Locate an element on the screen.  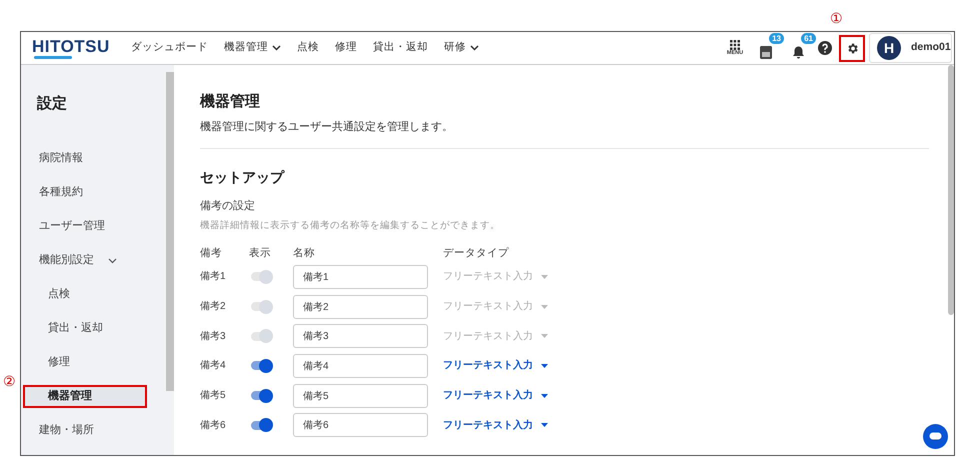
sidebar-title: 設定 is located at coordinates (52, 104).